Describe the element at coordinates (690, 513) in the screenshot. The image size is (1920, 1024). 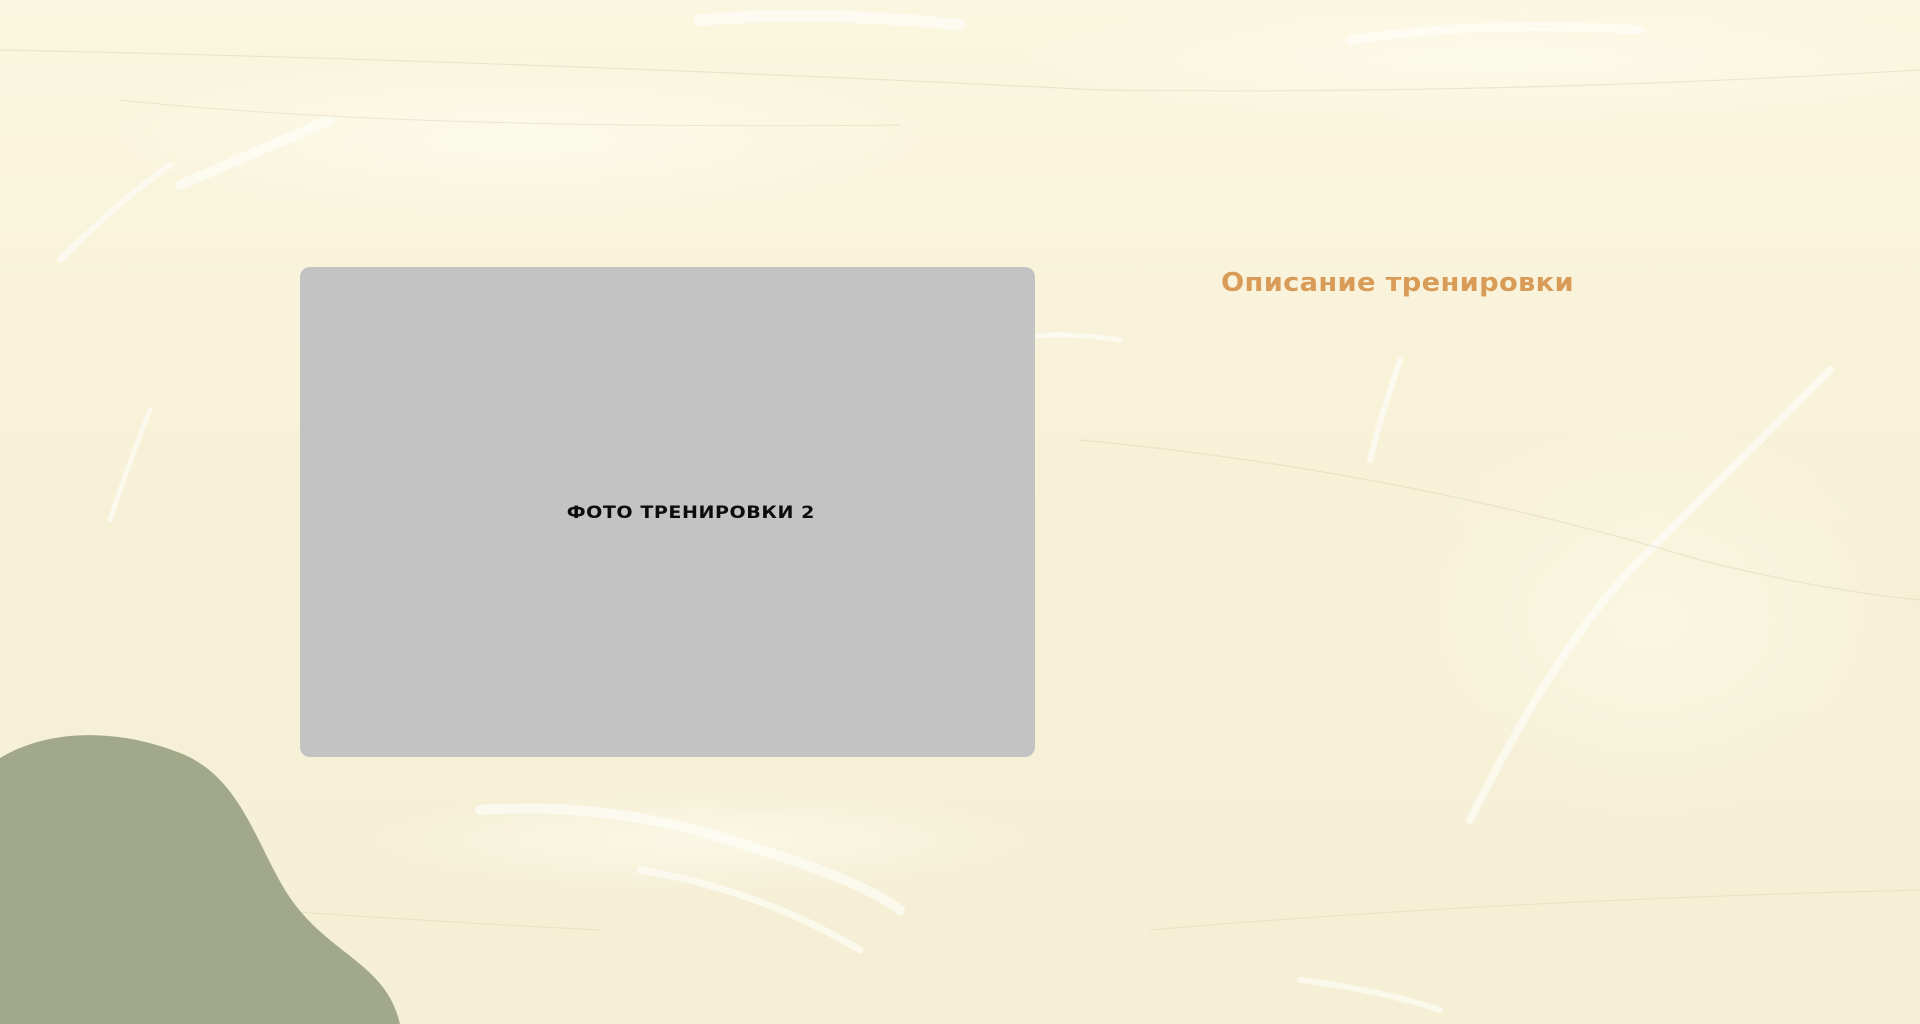
I see `photo-placeholder-label: ФОТО ТРЕНИРОВКИ 2` at that location.